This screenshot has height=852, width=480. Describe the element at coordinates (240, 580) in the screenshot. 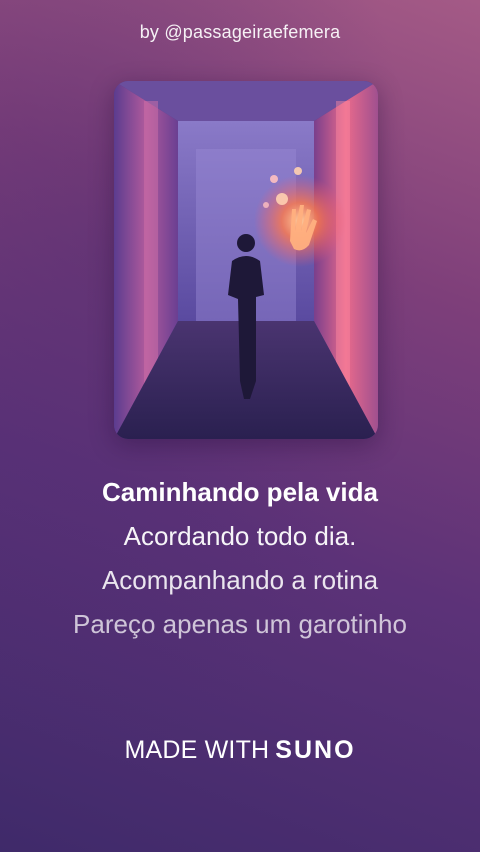

I see `lyric-line: Acompanhando a rotina` at that location.